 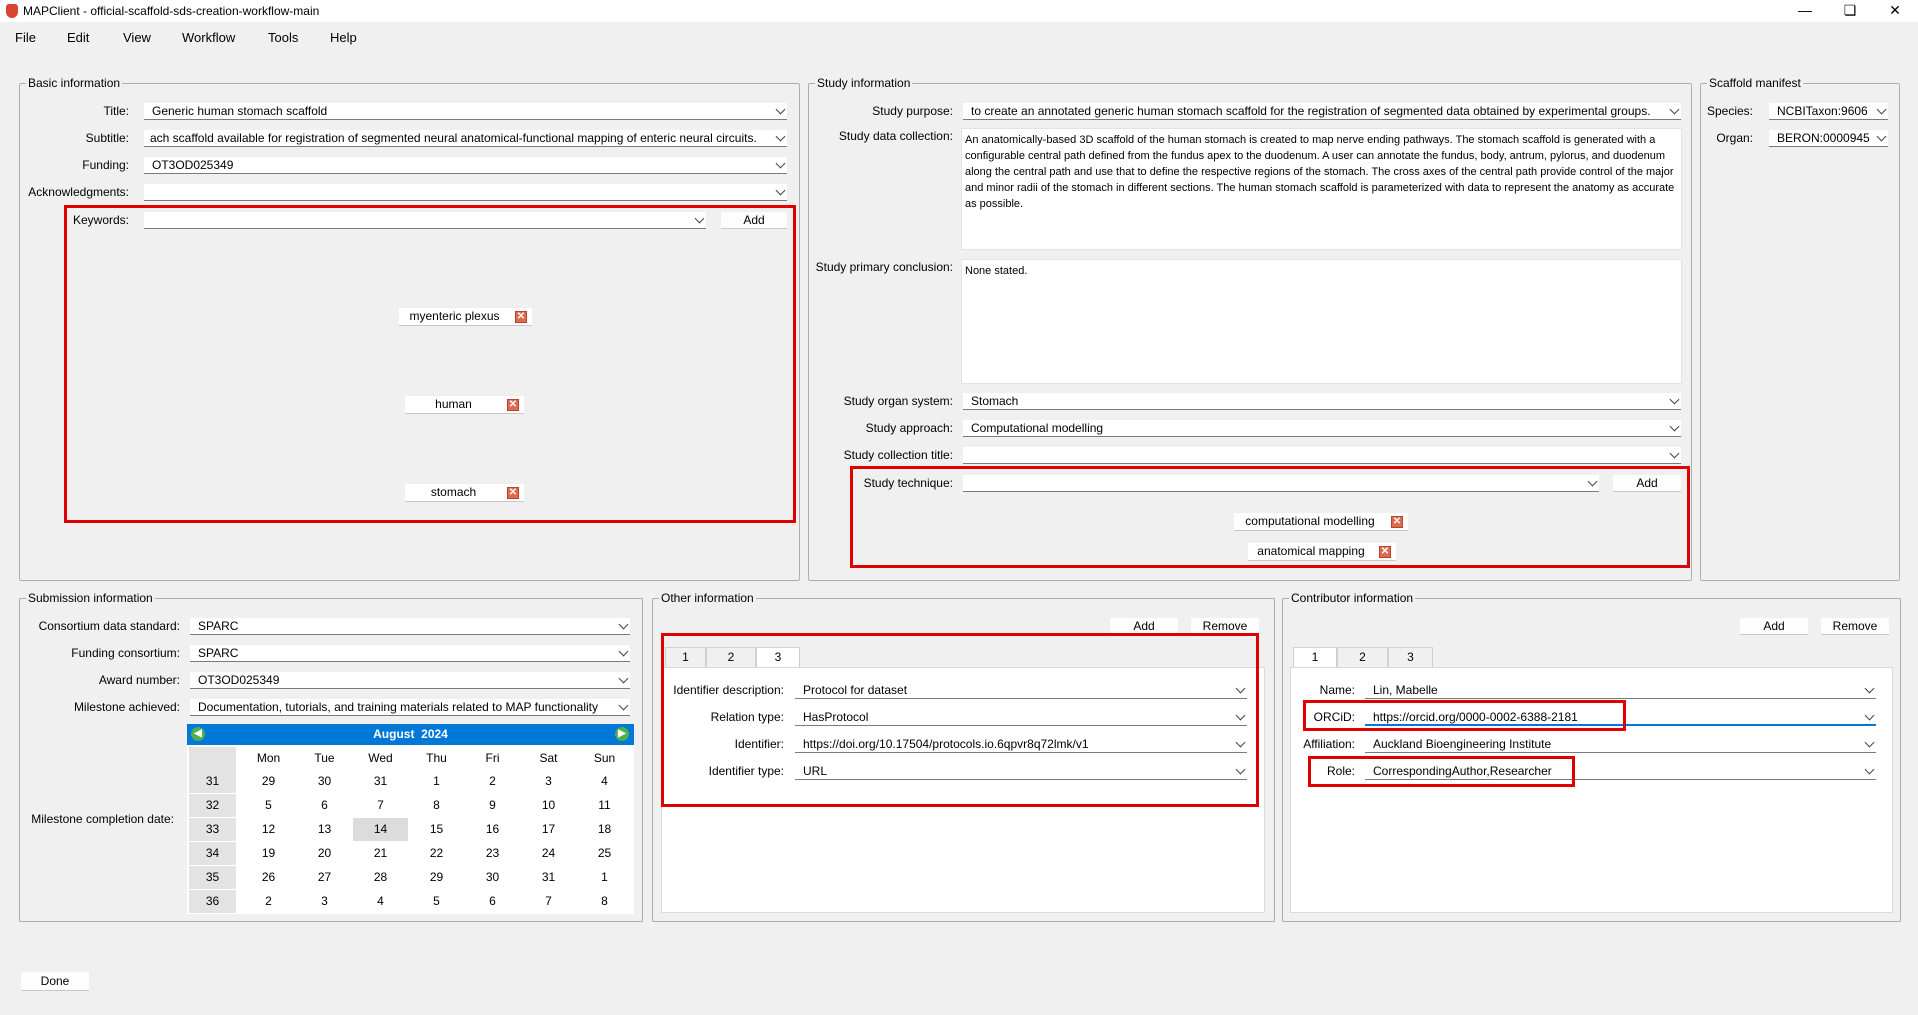 I want to click on menu-view: View, so click(x=137, y=37).